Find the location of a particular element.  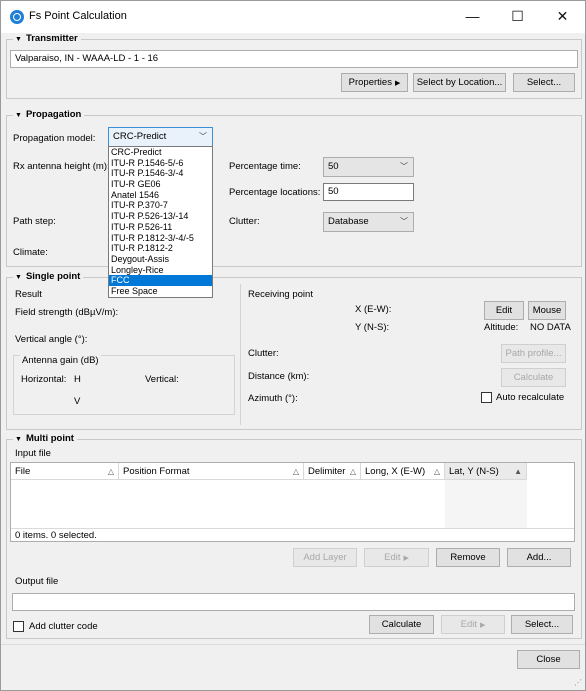

altitude-value: NO DATA is located at coordinates (550, 327).